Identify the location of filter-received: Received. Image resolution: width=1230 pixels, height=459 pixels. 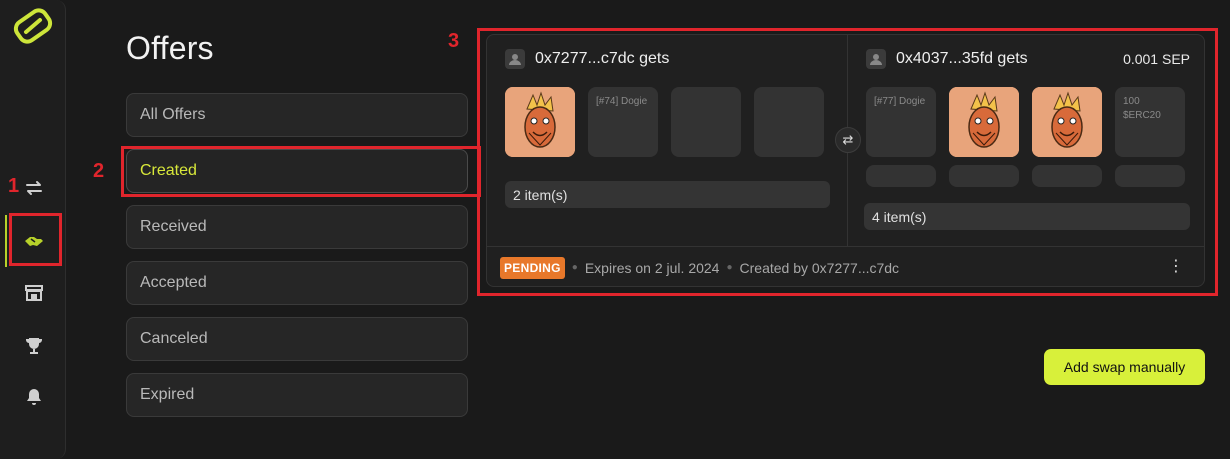
(297, 227).